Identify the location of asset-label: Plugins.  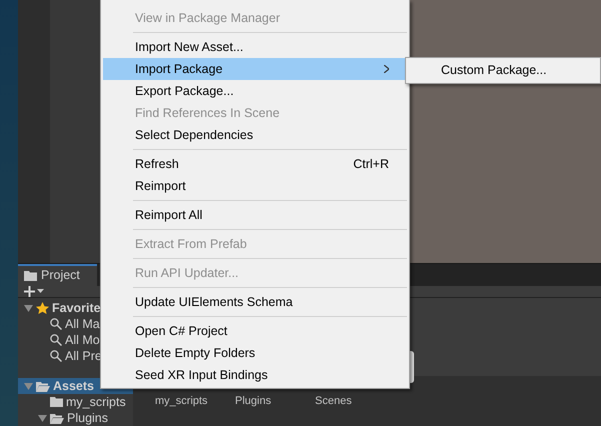
(275, 409).